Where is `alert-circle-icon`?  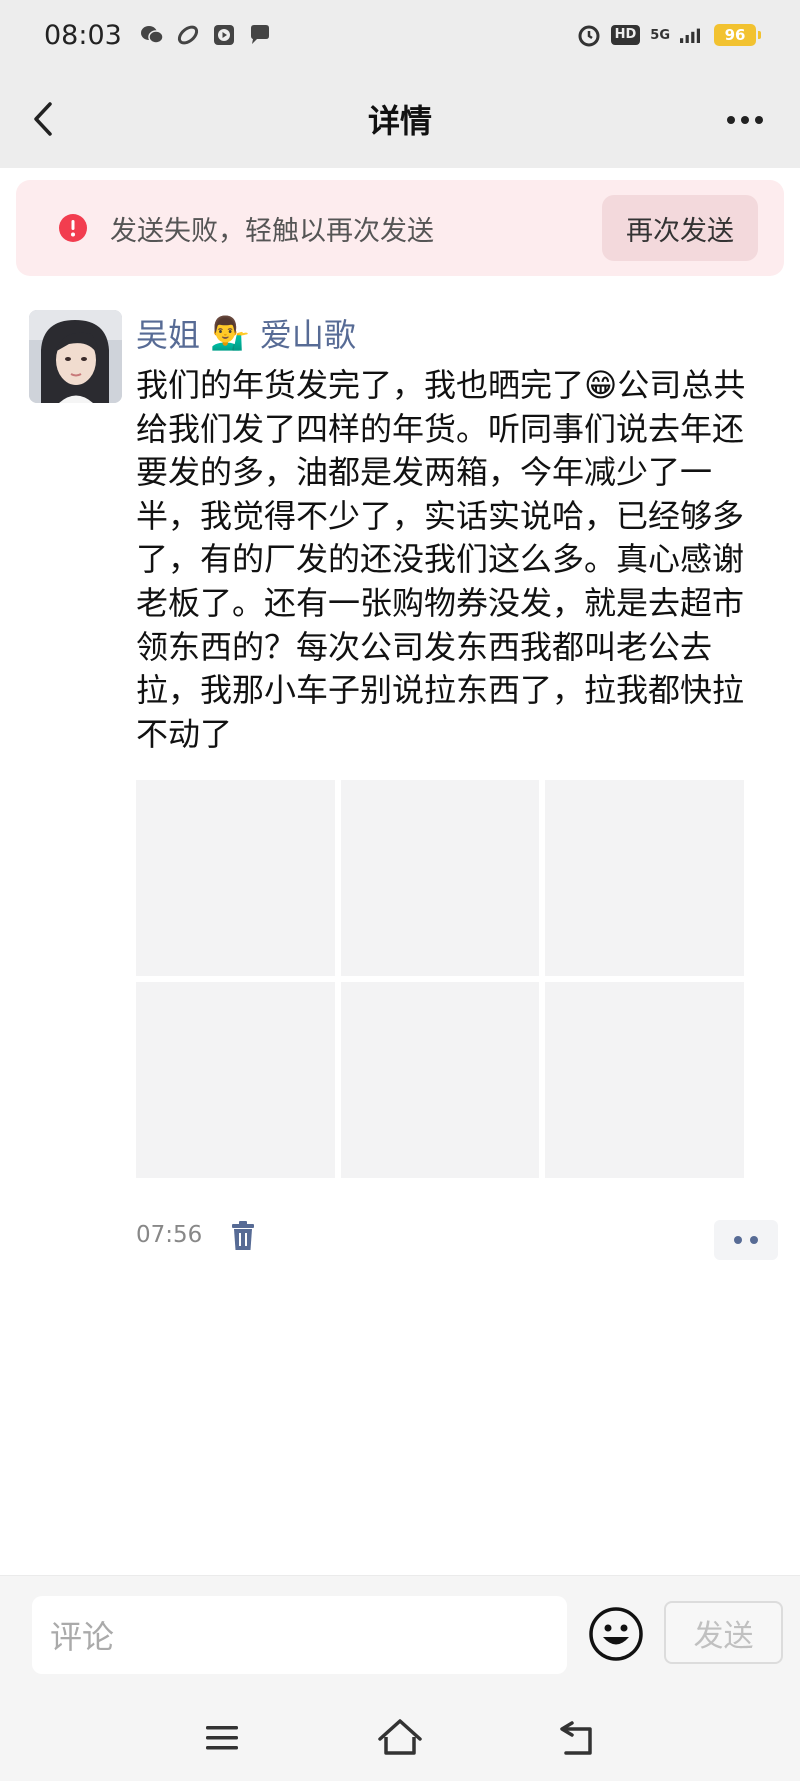 alert-circle-icon is located at coordinates (73, 228).